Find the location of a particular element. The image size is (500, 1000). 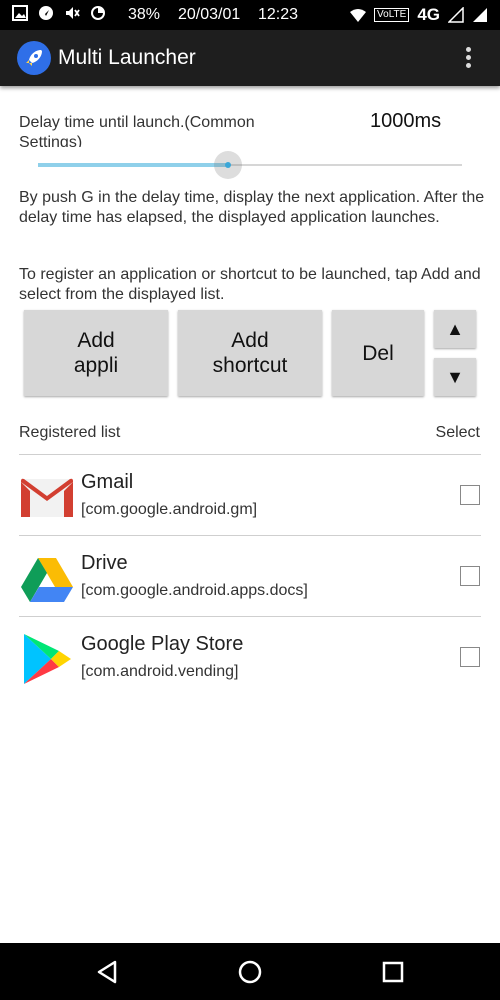

move-down-button: ▼ is located at coordinates (455, 377).